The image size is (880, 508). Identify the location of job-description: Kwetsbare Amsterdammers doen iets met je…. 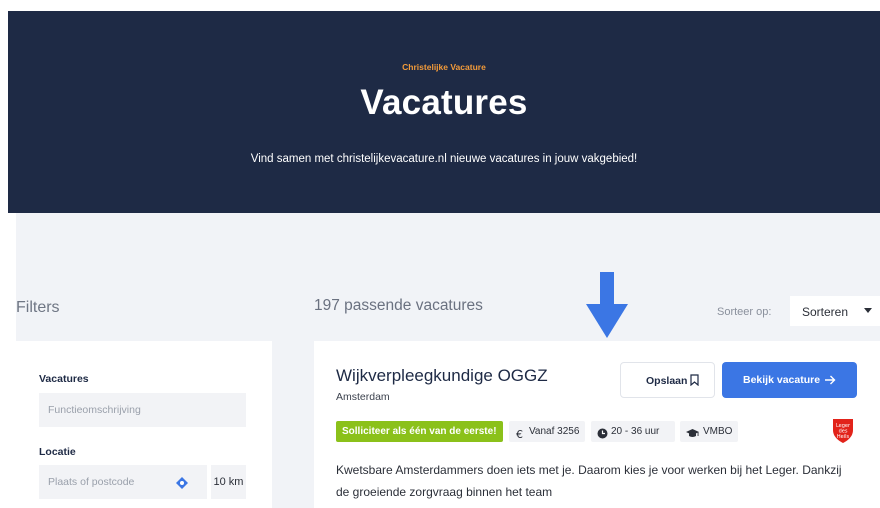
(589, 481).